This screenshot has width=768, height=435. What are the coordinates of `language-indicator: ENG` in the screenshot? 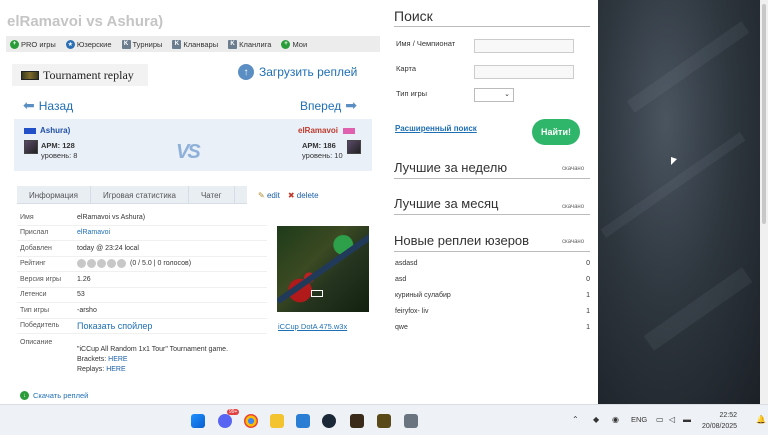 It's located at (639, 419).